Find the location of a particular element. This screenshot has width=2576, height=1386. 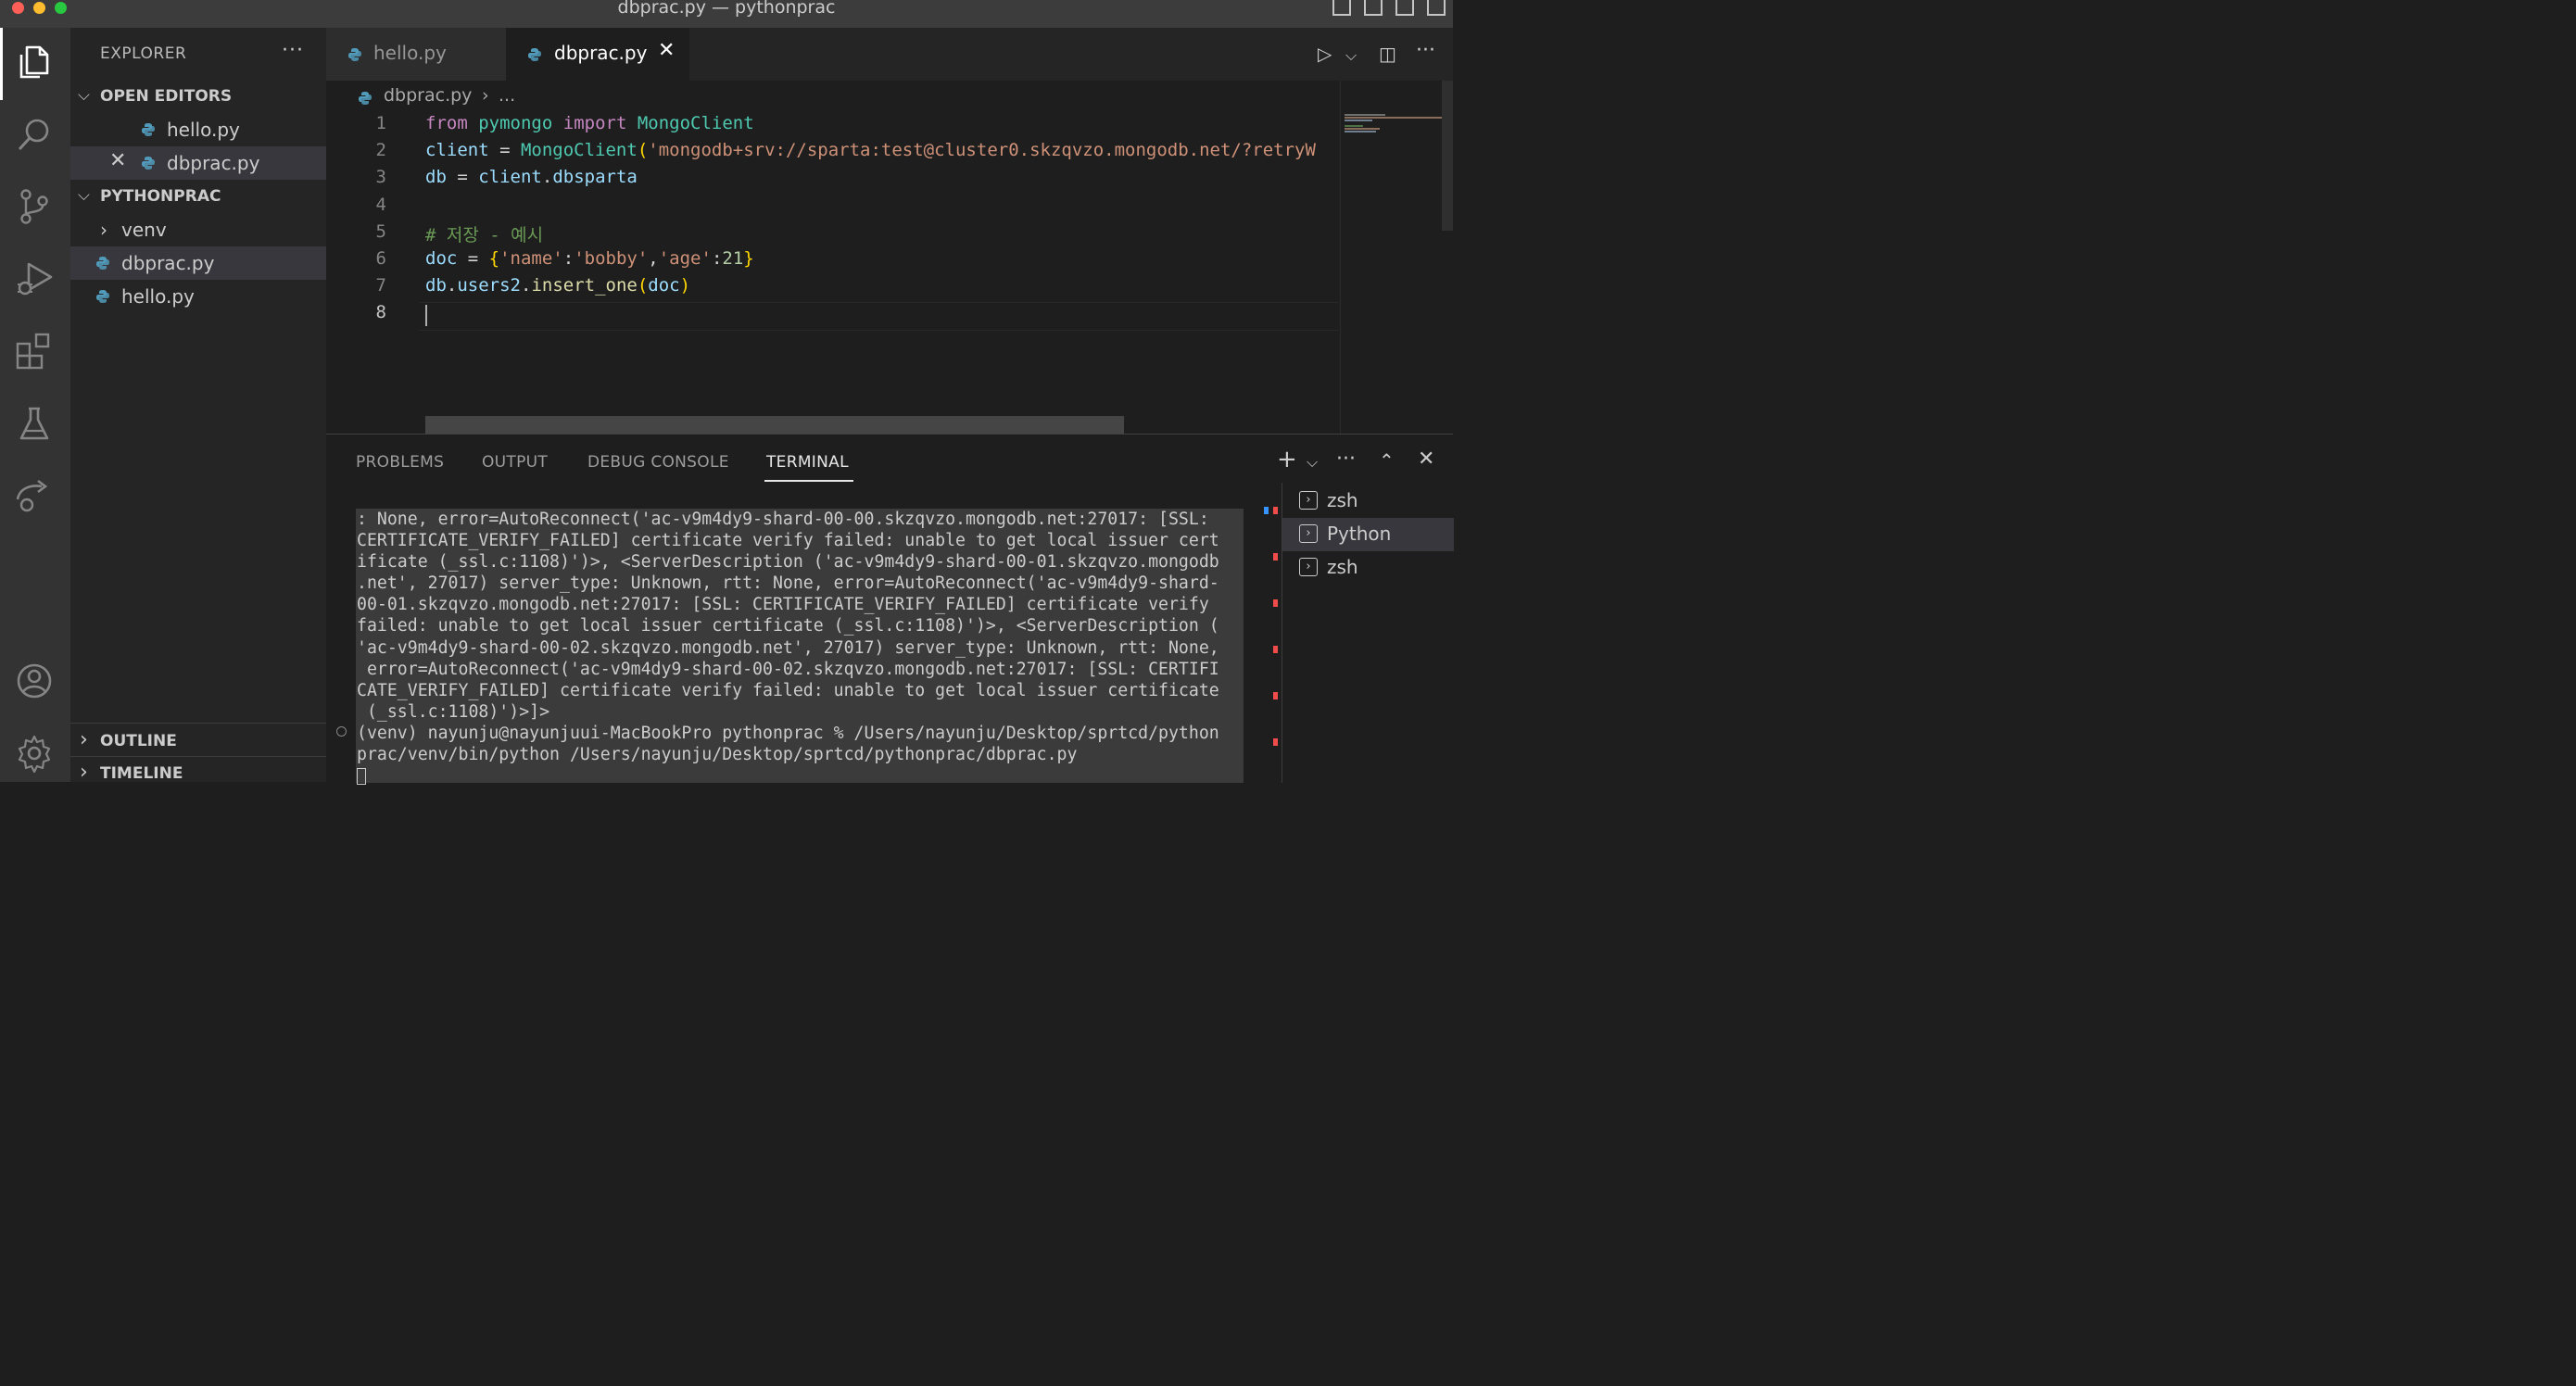

terminal-cursor is located at coordinates (362, 777).